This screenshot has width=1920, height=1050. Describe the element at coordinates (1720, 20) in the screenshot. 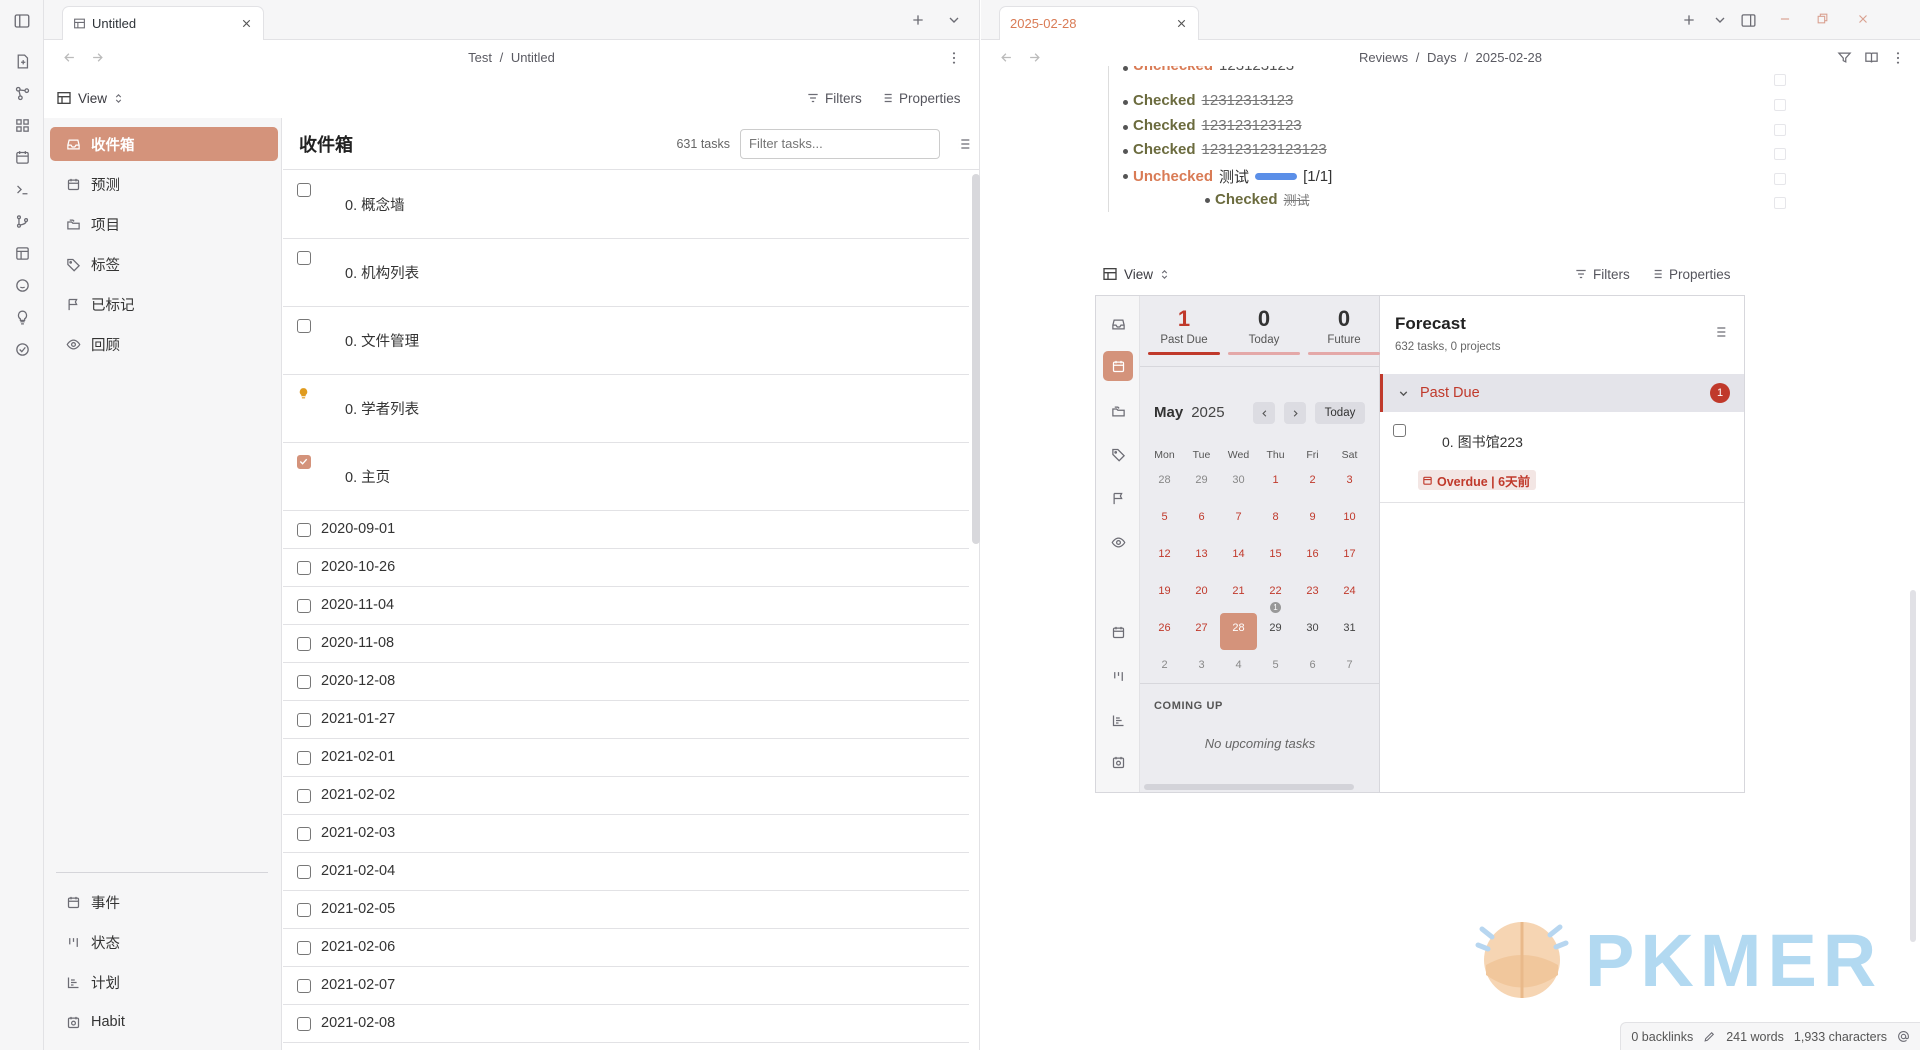

I see `chevron-down-icon` at that location.